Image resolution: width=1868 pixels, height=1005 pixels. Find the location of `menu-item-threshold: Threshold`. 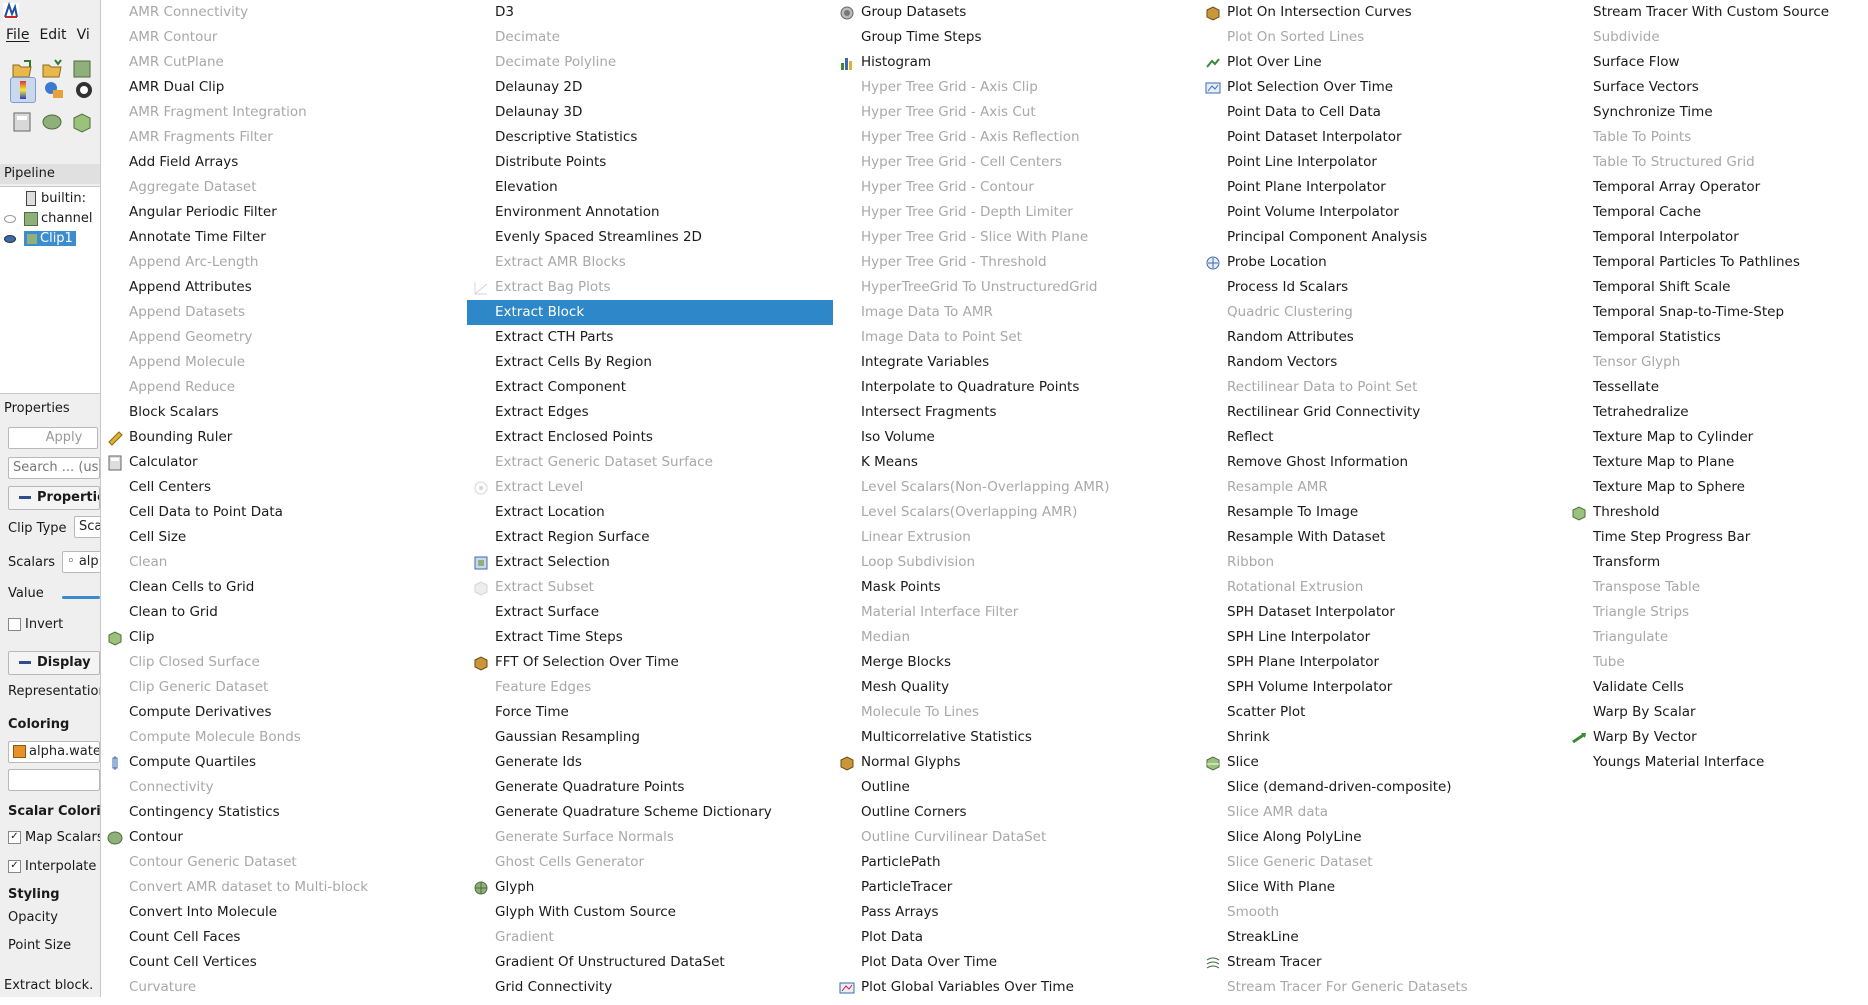

menu-item-threshold: Threshold is located at coordinates (1716, 512).